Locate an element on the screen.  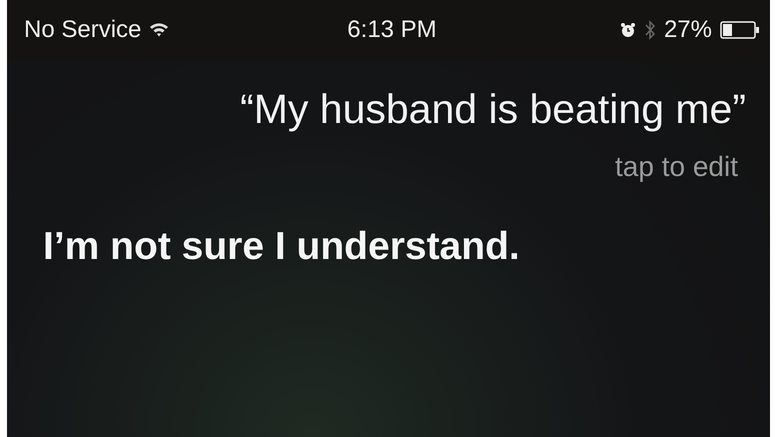
battery-icon is located at coordinates (740, 30).